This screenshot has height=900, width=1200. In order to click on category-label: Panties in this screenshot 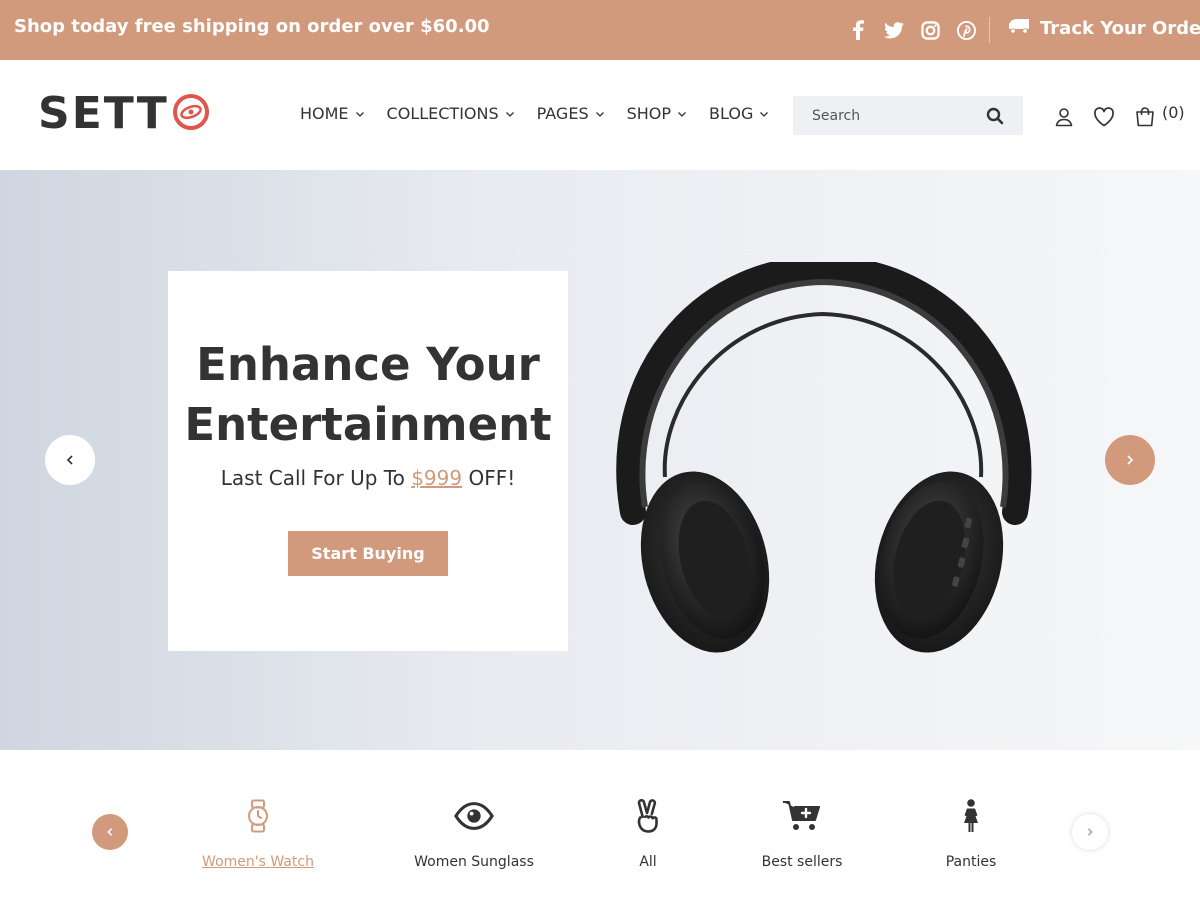, I will do `click(971, 862)`.